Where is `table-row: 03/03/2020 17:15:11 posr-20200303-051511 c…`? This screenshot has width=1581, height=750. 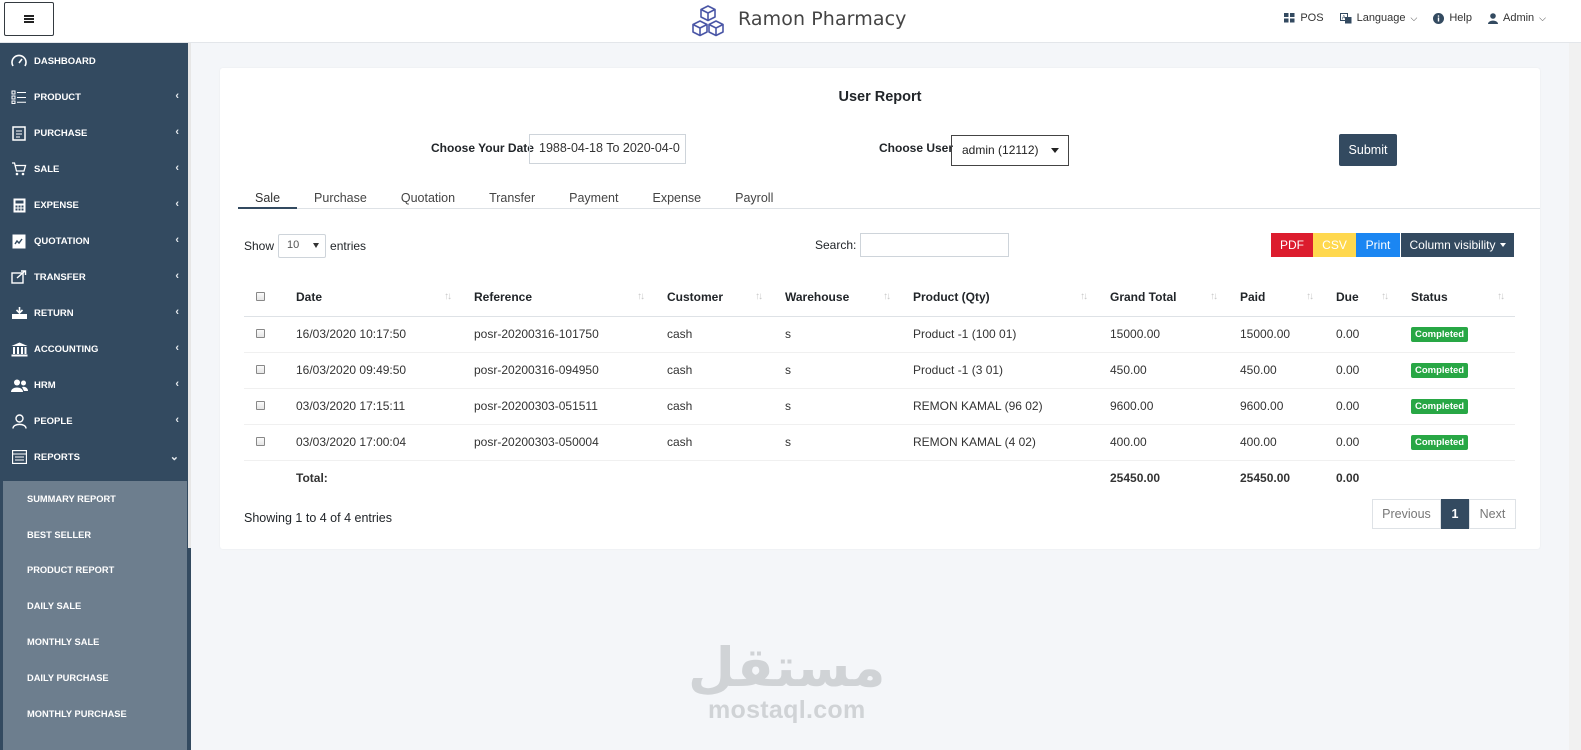 table-row: 03/03/2020 17:15:11 posr-20200303-051511 c… is located at coordinates (879, 406).